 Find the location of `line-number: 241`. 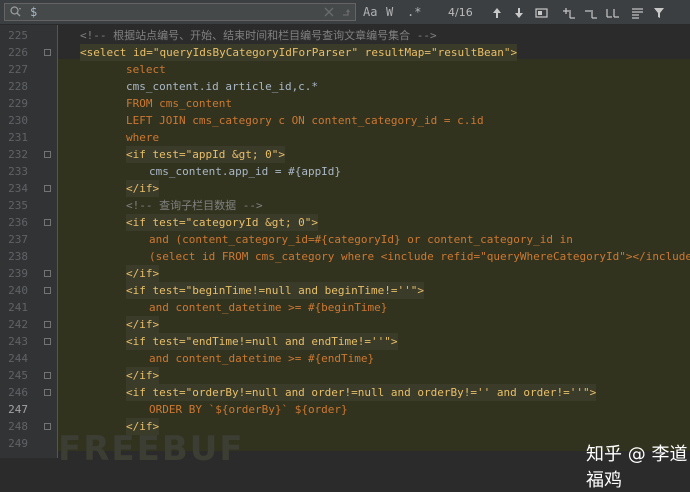

line-number: 241 is located at coordinates (18, 307).